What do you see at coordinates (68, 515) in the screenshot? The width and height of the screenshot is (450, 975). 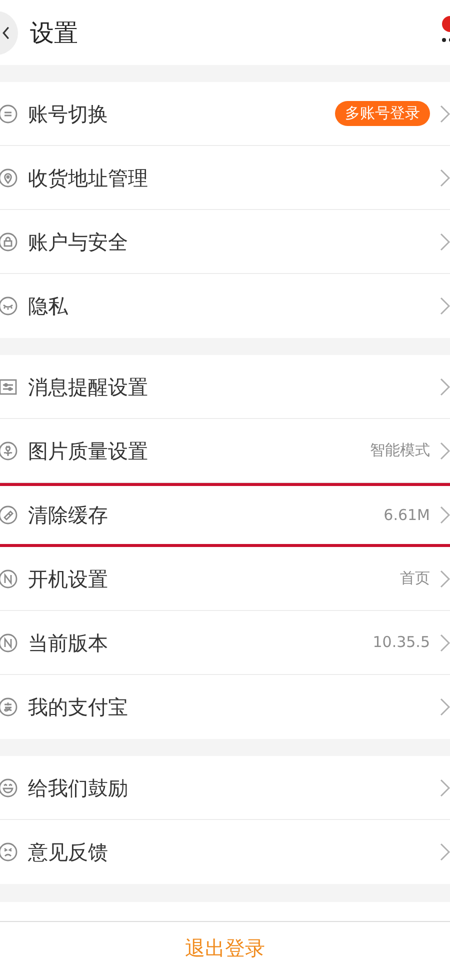 I see `row-label: 清除缓存` at bounding box center [68, 515].